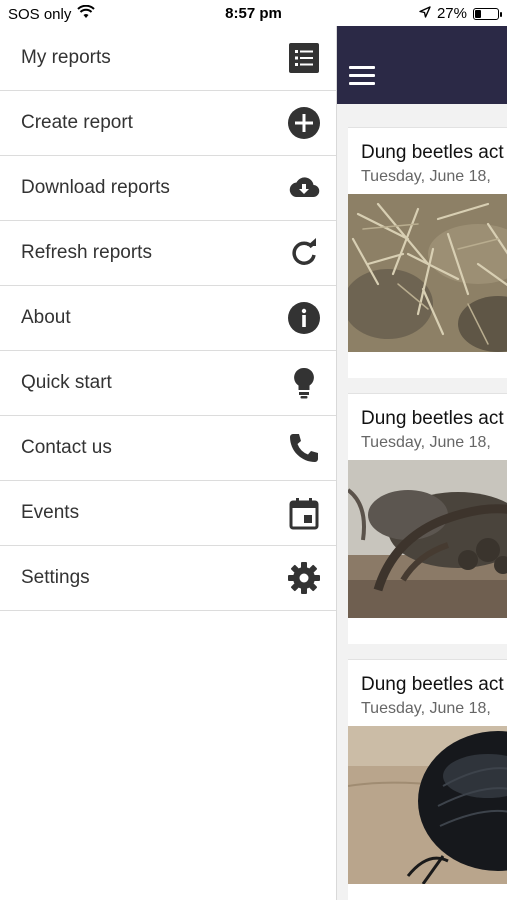 Image resolution: width=507 pixels, height=900 pixels. I want to click on menu-item-create-report: Create report, so click(168, 123).